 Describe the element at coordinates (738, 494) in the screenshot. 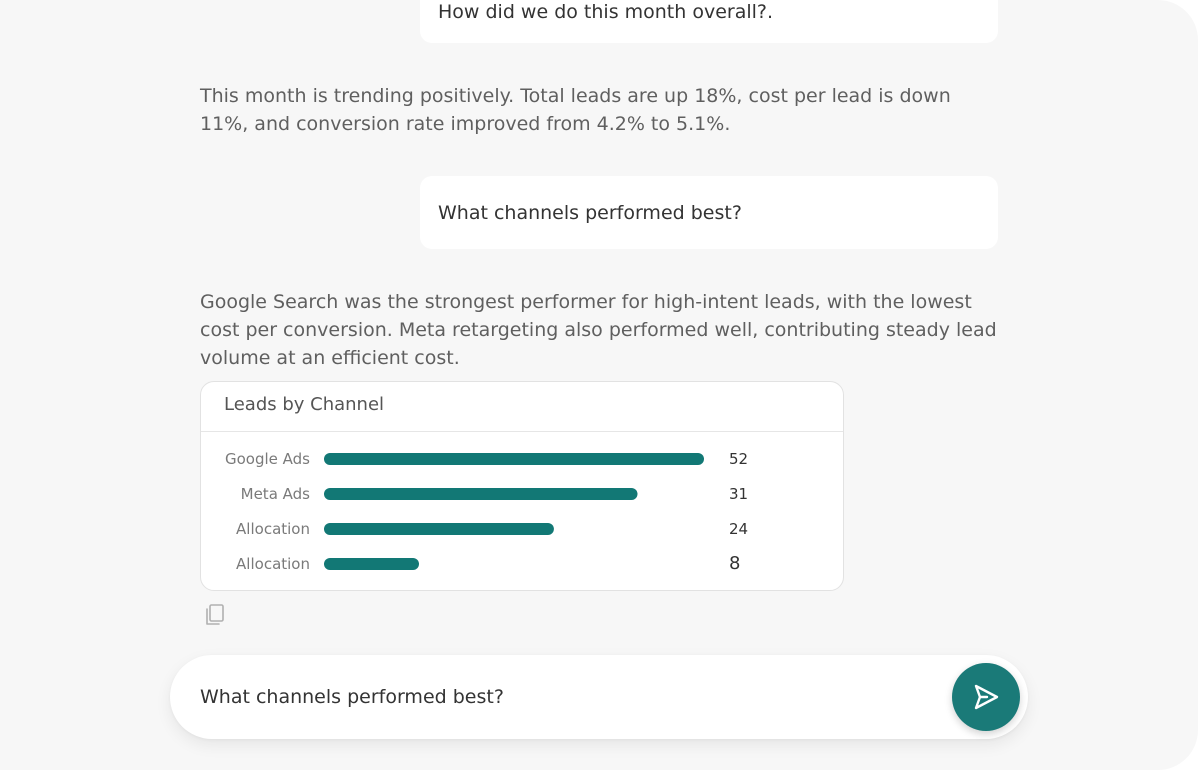

I see `value-label: 31` at that location.